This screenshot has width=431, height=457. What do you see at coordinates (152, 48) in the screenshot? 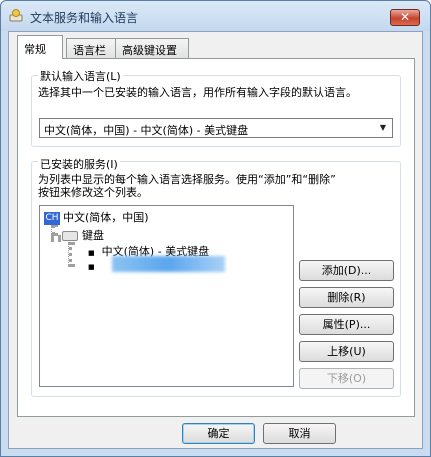
I see `tab-advanced-key-settings: 高级键设置` at bounding box center [152, 48].